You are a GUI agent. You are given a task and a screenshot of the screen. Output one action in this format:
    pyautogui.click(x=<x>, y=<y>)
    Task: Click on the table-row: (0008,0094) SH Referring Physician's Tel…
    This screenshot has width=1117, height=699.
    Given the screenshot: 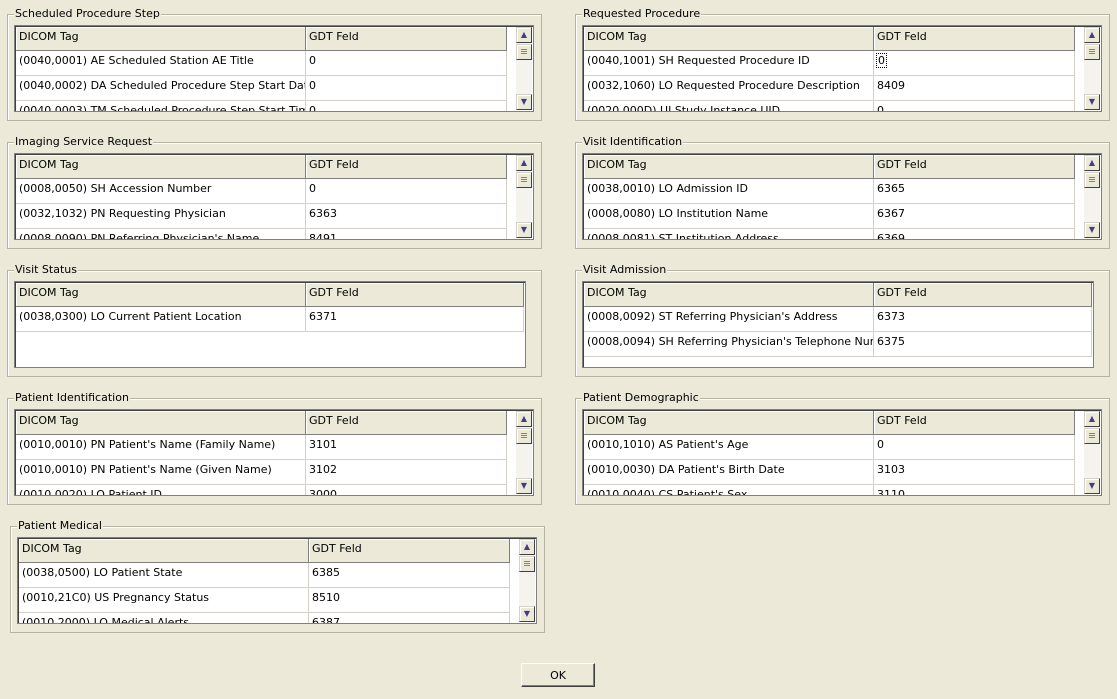 What is the action you would take?
    pyautogui.click(x=838, y=344)
    